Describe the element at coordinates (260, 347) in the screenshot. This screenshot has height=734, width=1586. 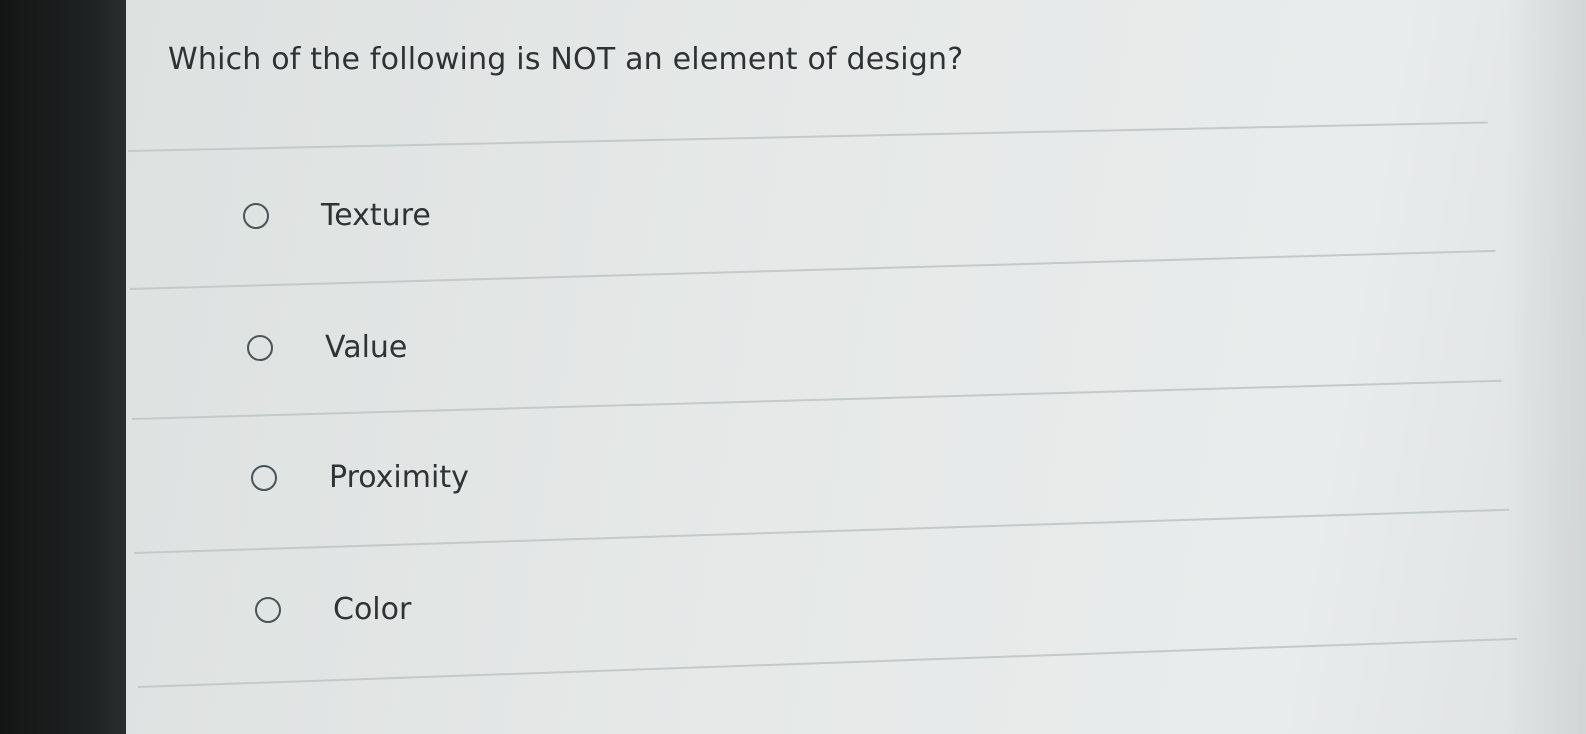
I see `radio-button-value` at that location.